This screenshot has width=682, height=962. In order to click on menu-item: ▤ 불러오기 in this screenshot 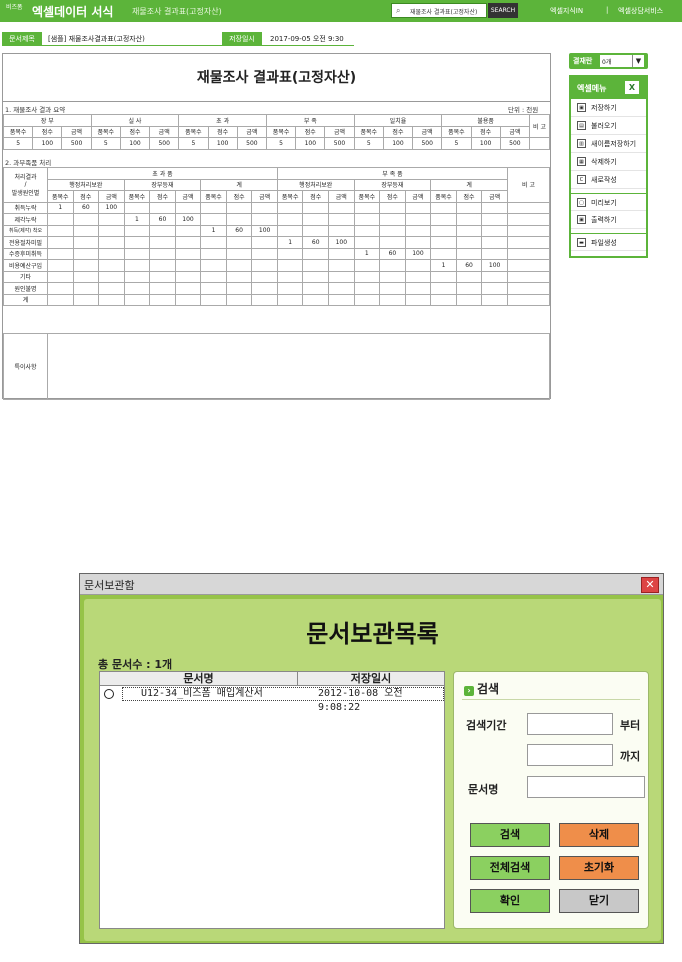, I will do `click(608, 126)`.